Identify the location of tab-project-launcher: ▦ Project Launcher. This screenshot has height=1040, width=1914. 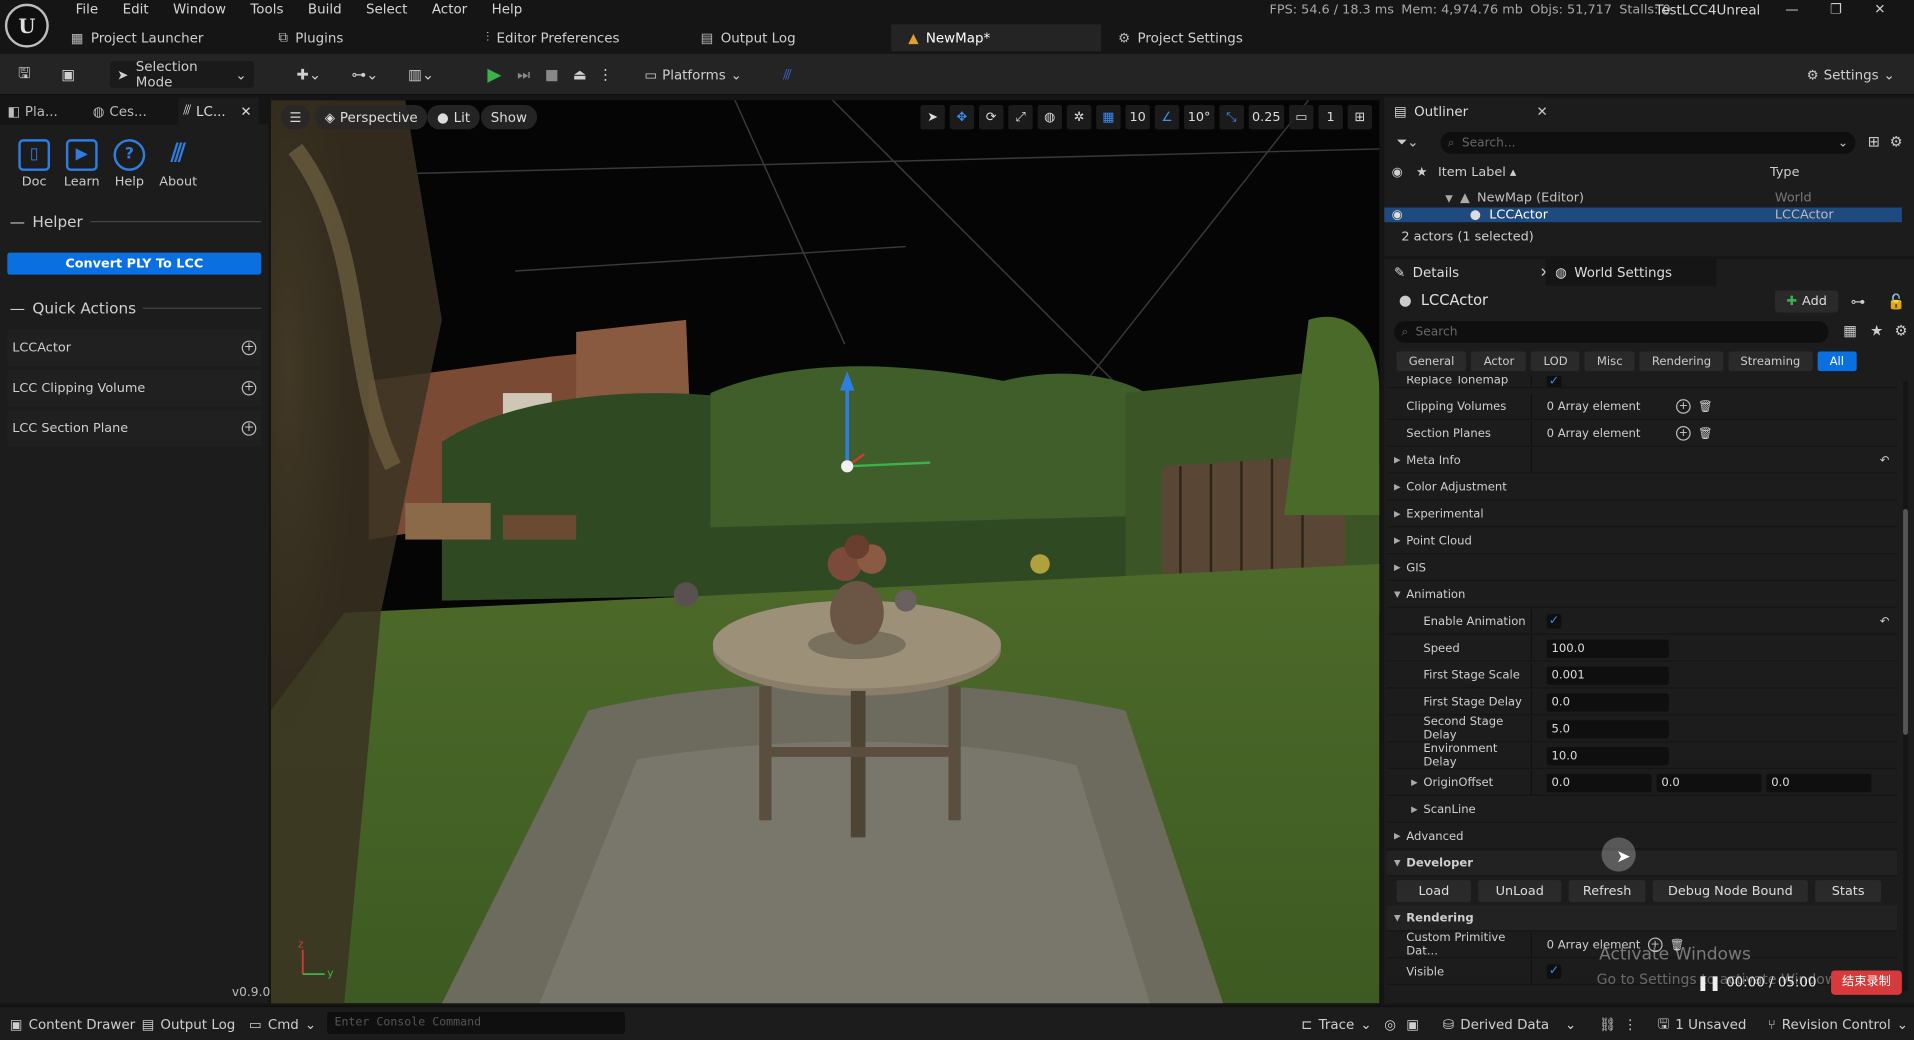
(158, 37).